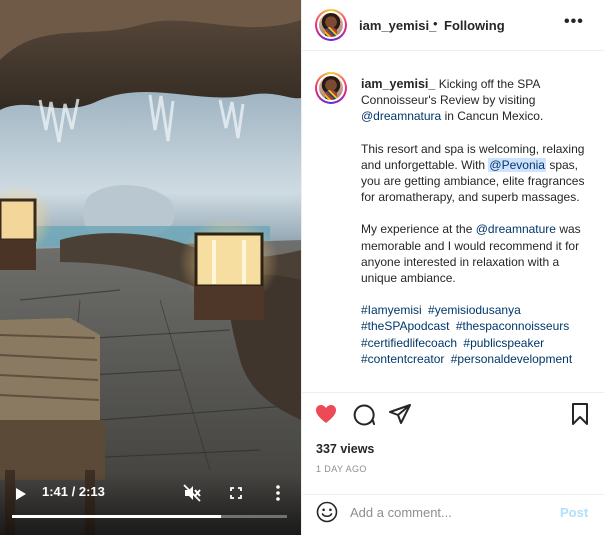  What do you see at coordinates (398, 84) in the screenshot?
I see `caption-username: iam_yemisi_` at bounding box center [398, 84].